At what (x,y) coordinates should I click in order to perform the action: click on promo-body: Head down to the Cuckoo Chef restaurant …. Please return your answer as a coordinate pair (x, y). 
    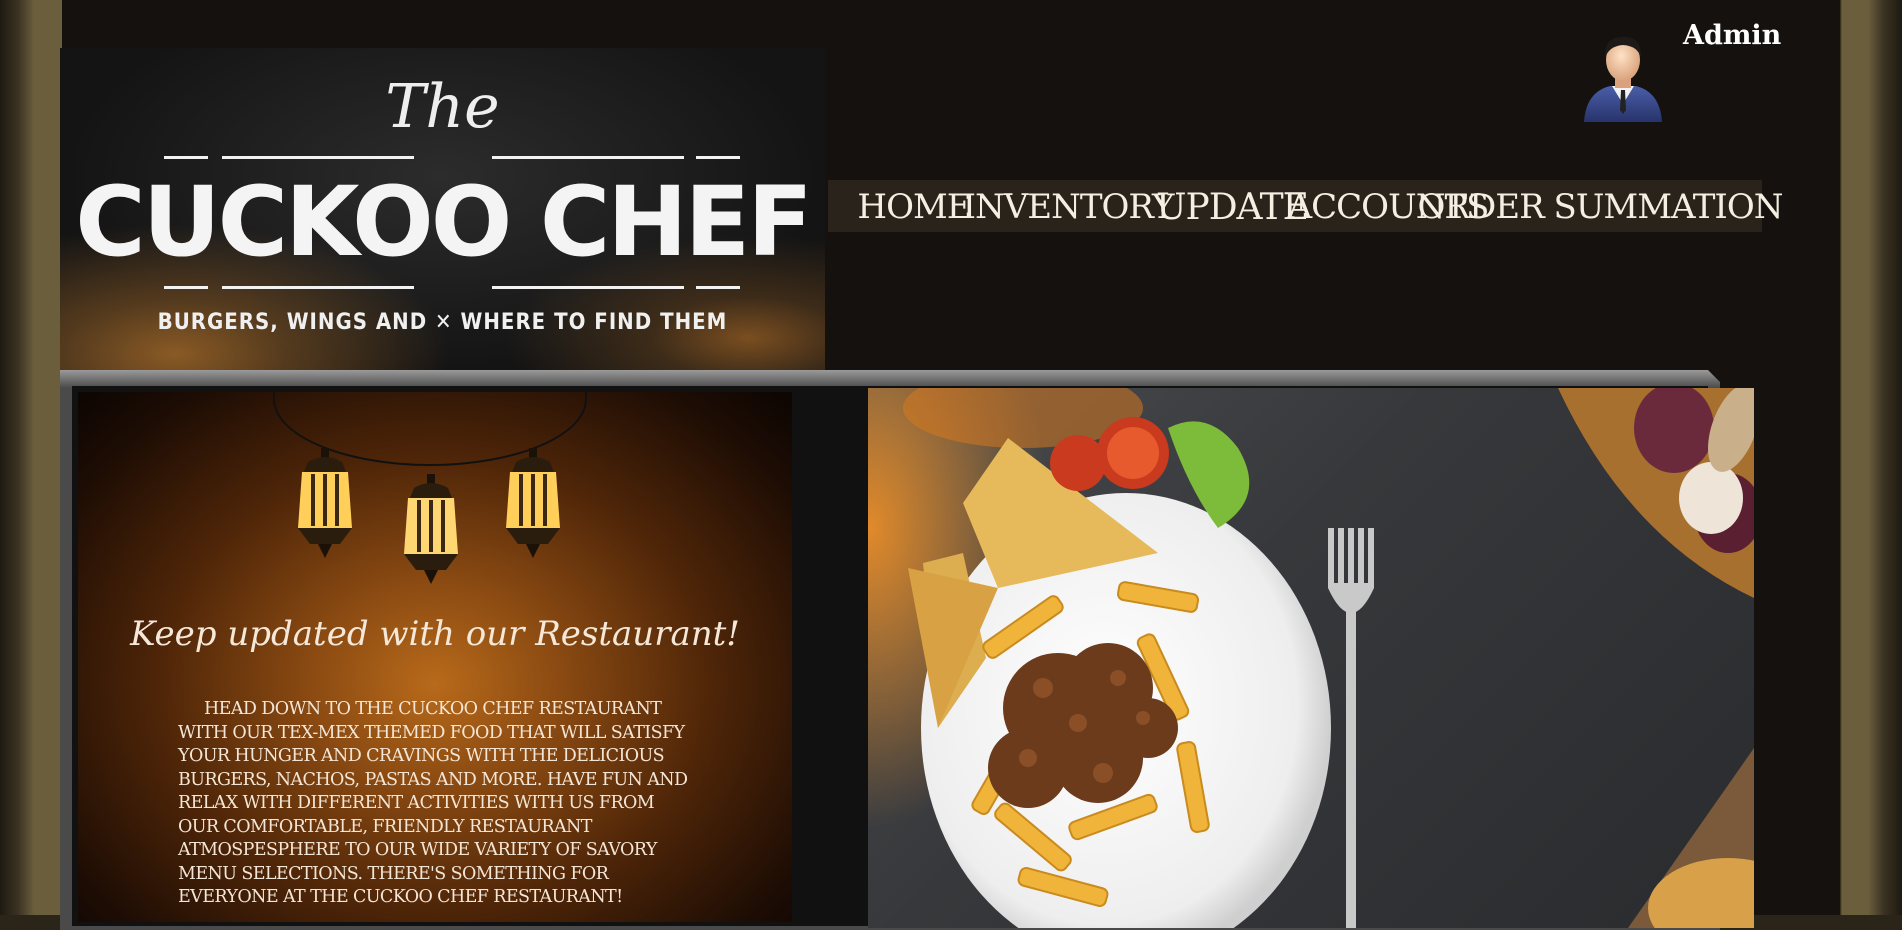
    Looking at the image, I should click on (438, 804).